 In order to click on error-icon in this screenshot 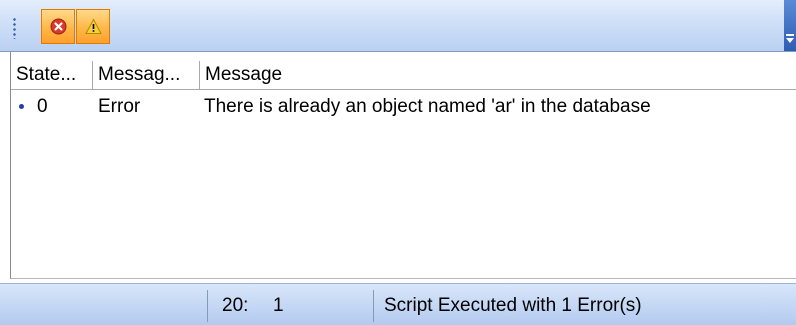, I will do `click(58, 26)`.